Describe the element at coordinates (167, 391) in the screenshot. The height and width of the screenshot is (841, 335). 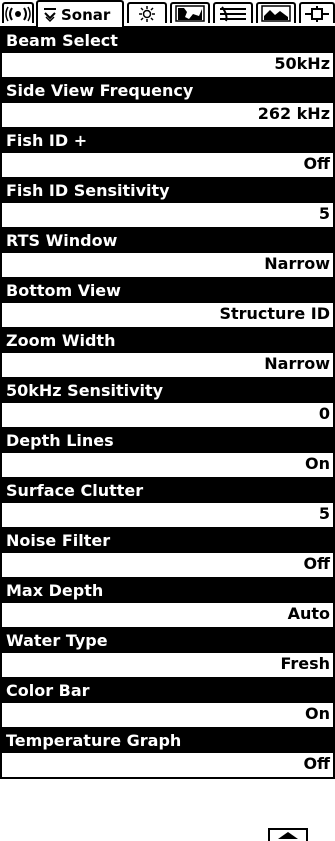
I see `menu-item-label: 50kHz Sensitivity` at that location.